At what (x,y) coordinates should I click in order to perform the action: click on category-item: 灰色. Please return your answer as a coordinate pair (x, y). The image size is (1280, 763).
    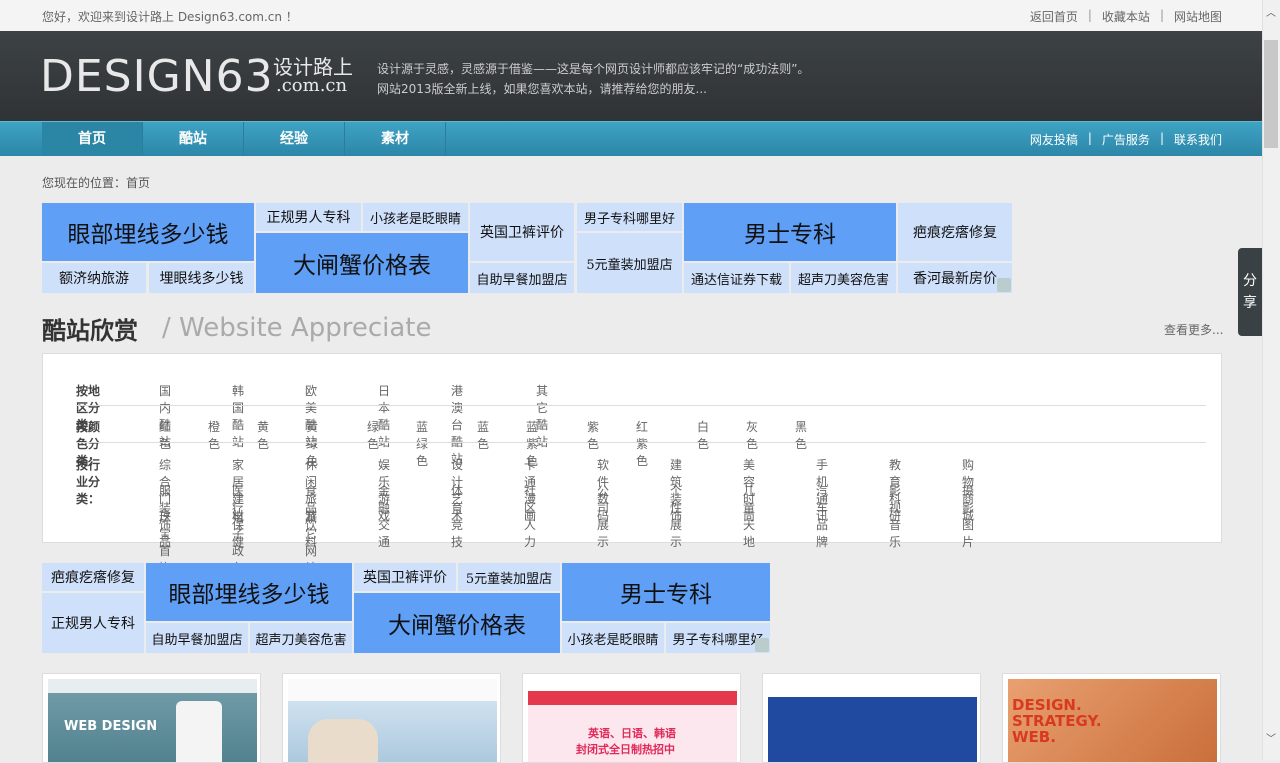
    Looking at the image, I should click on (752, 435).